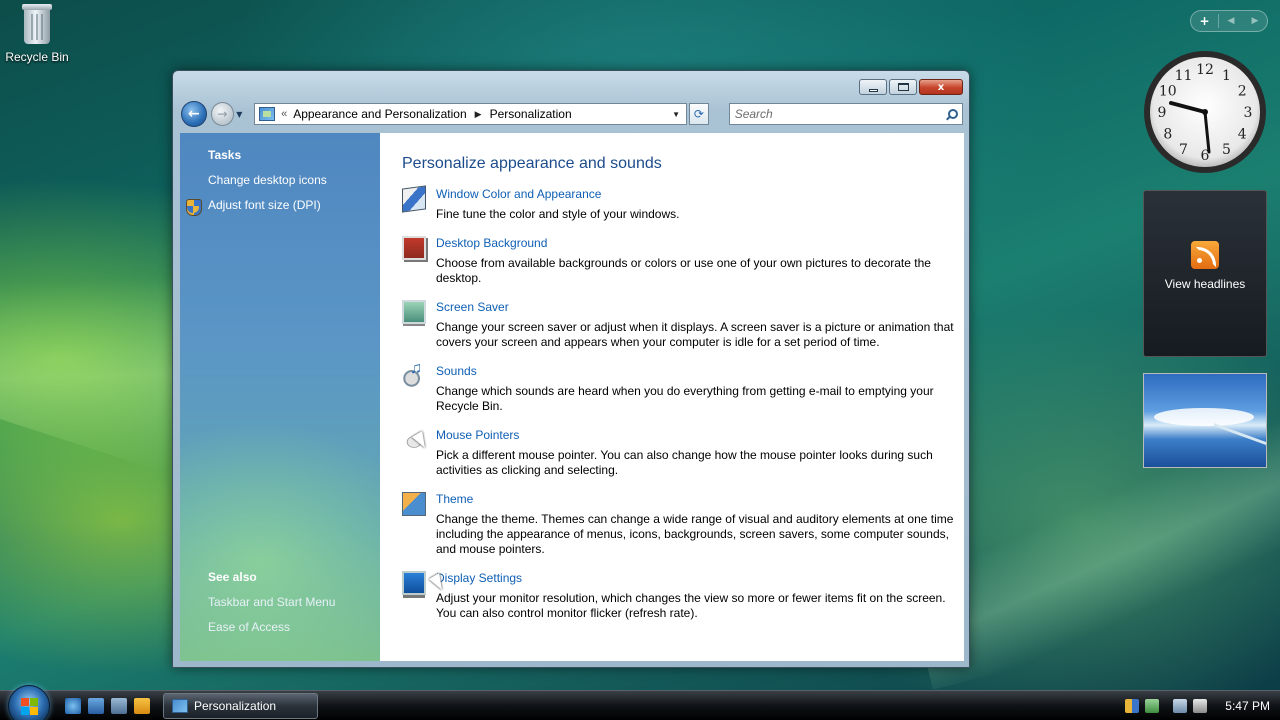 The width and height of the screenshot is (1280, 720). I want to click on minimize-button, so click(873, 87).